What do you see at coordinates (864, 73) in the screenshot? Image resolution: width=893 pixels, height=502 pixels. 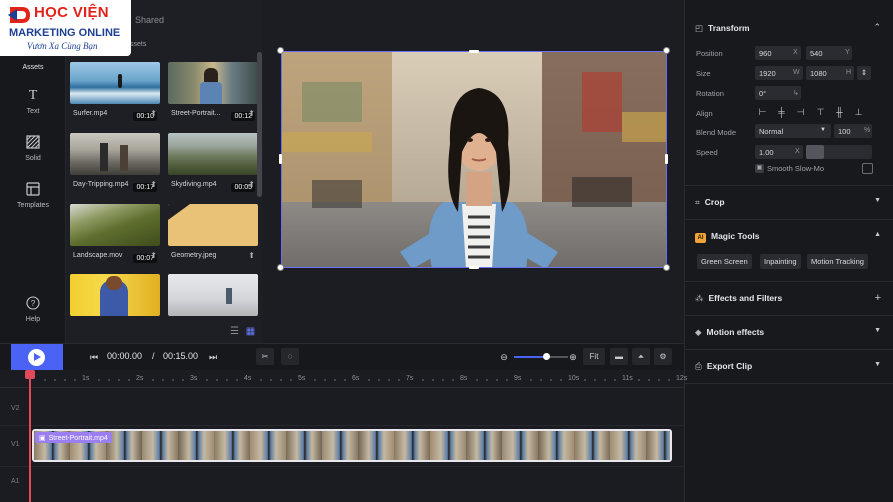 I see `lock-ratio-icon: ⇕` at bounding box center [864, 73].